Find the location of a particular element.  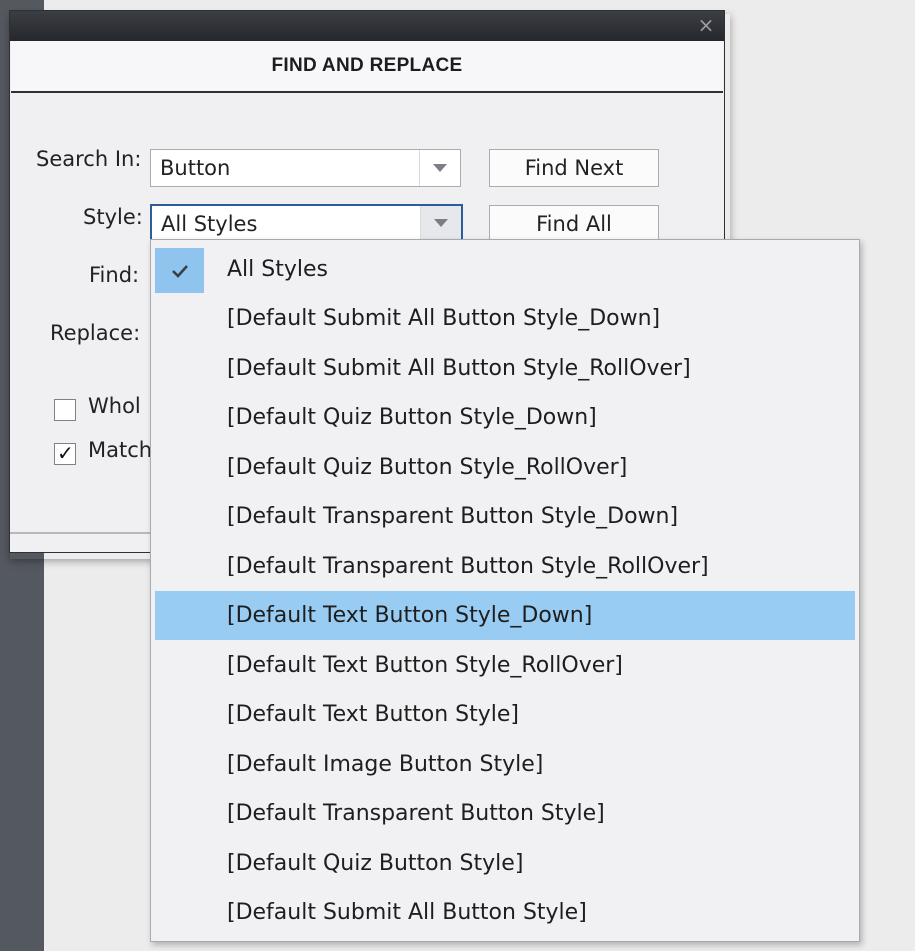

dropdown-option: [Default Image Button Style] is located at coordinates (505, 764).